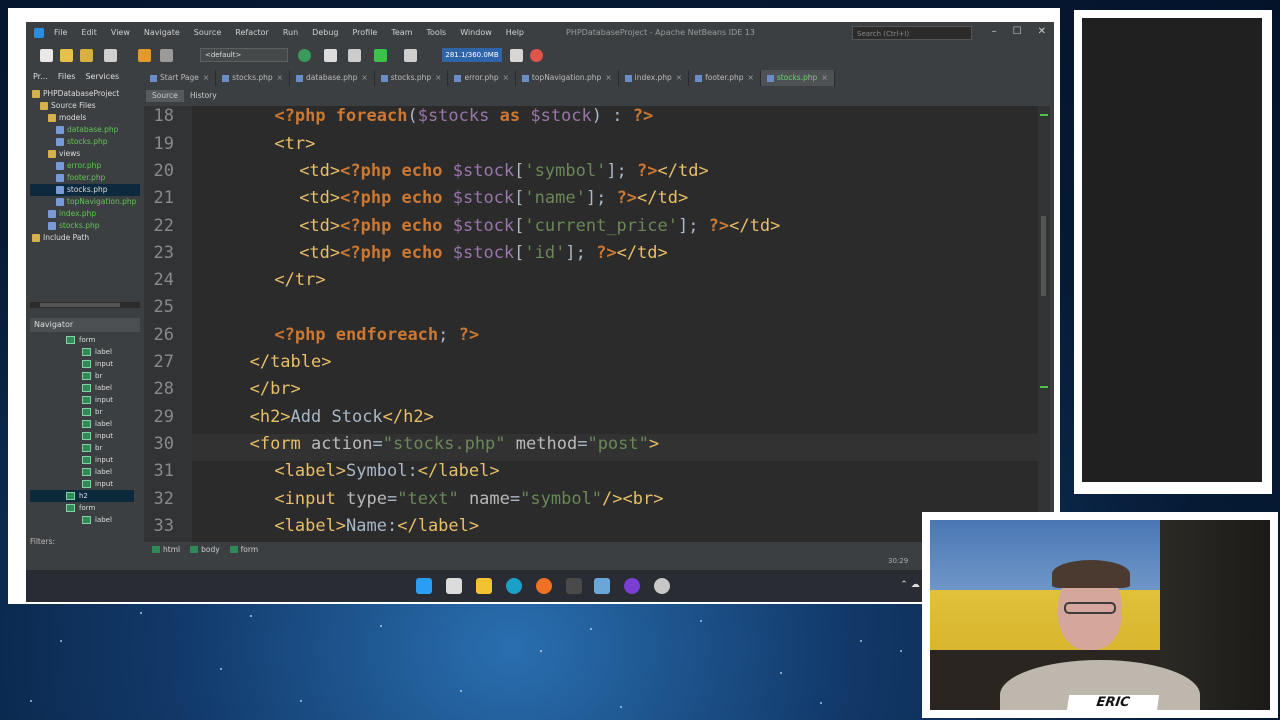 This screenshot has height=720, width=1280. I want to click on config-select: <default>, so click(244, 55).